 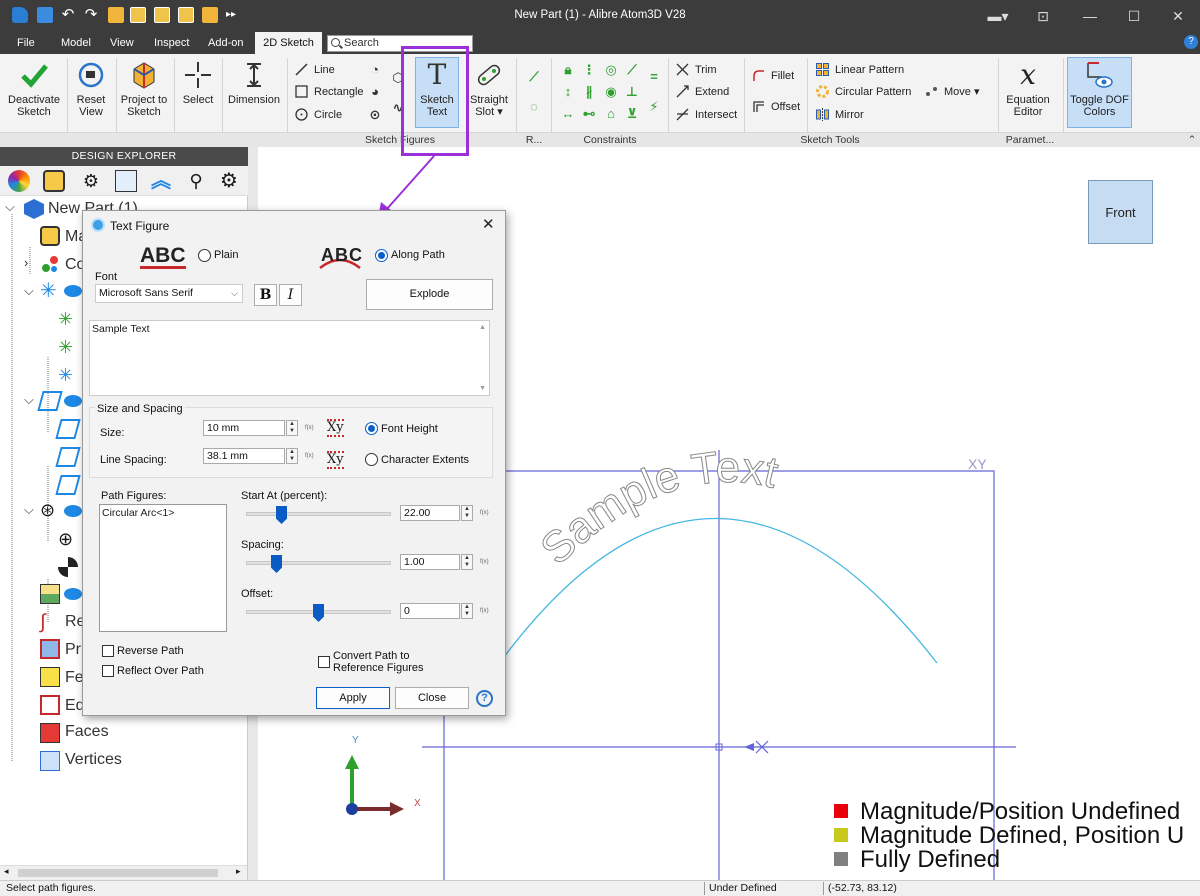 What do you see at coordinates (381, 255) in the screenshot?
I see `along-path-radio` at bounding box center [381, 255].